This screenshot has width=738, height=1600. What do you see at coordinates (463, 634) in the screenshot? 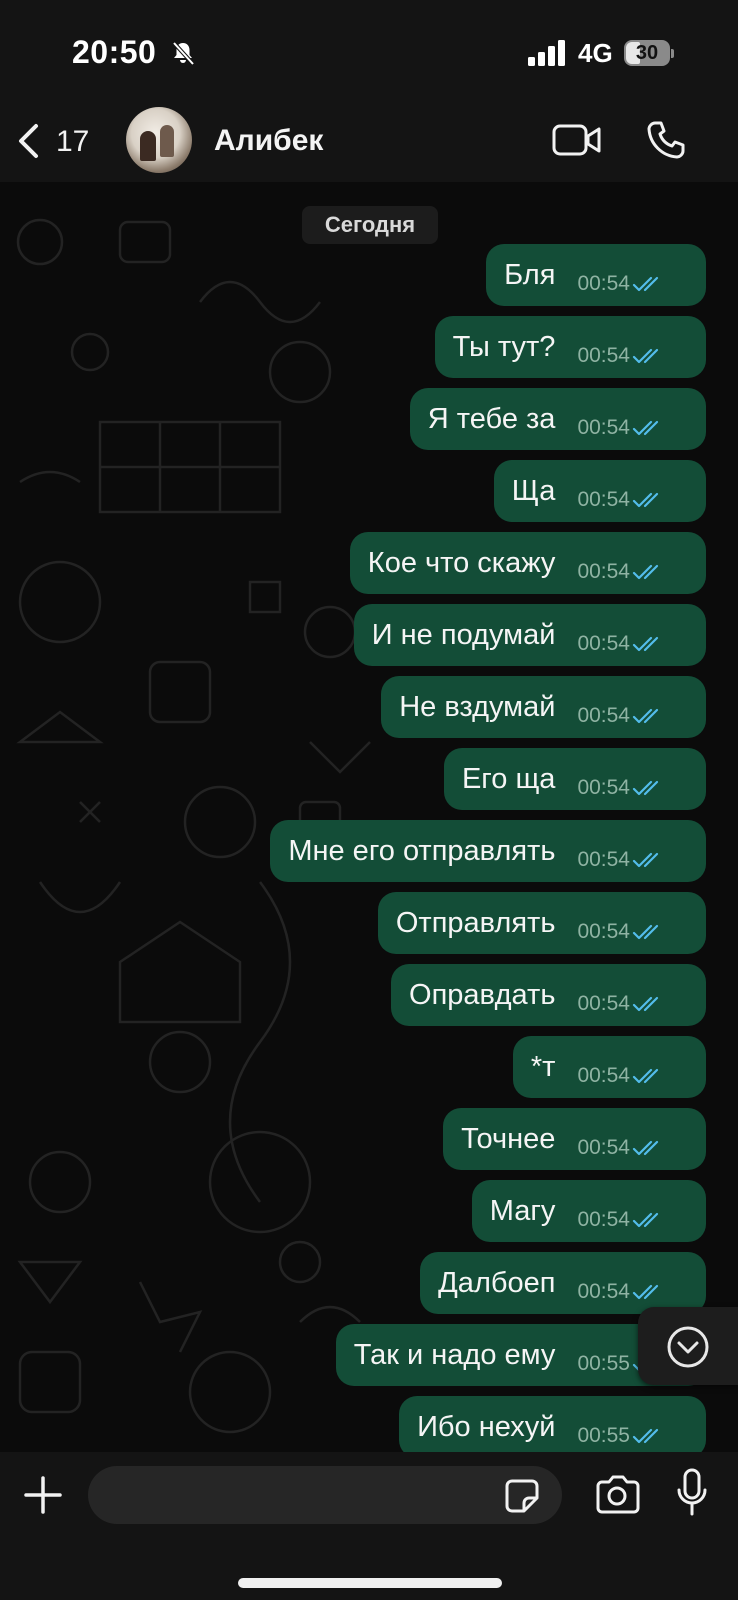
I see `message-text: И не подумай` at bounding box center [463, 634].